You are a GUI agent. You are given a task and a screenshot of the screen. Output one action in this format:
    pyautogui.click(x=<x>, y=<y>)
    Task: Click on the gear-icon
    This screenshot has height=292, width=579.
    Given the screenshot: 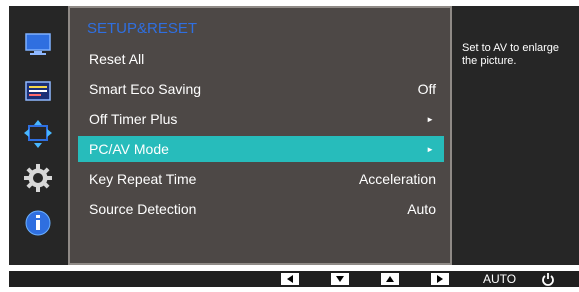 What is the action you would take?
    pyautogui.click(x=38, y=178)
    